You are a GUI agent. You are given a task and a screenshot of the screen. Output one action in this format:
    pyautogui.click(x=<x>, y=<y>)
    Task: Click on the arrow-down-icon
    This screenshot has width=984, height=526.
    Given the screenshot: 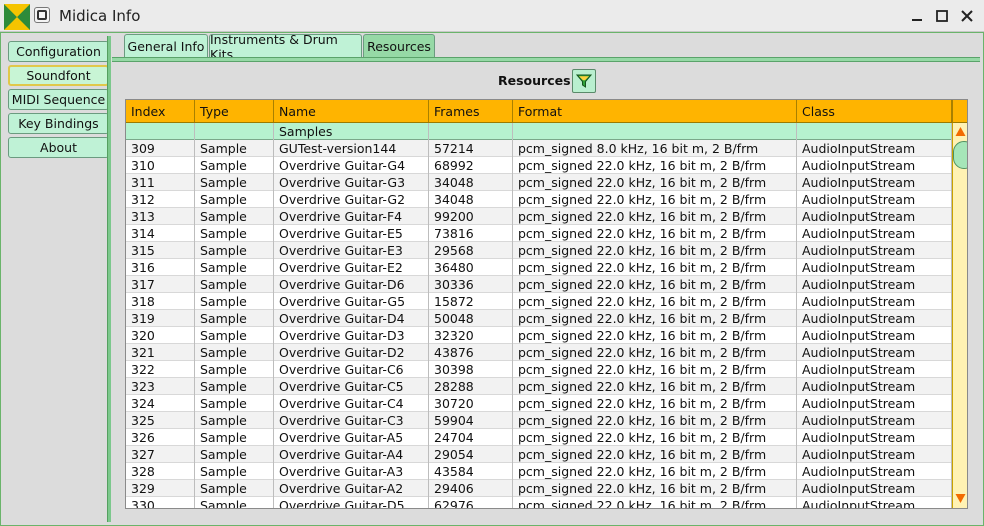 What is the action you would take?
    pyautogui.click(x=960, y=498)
    